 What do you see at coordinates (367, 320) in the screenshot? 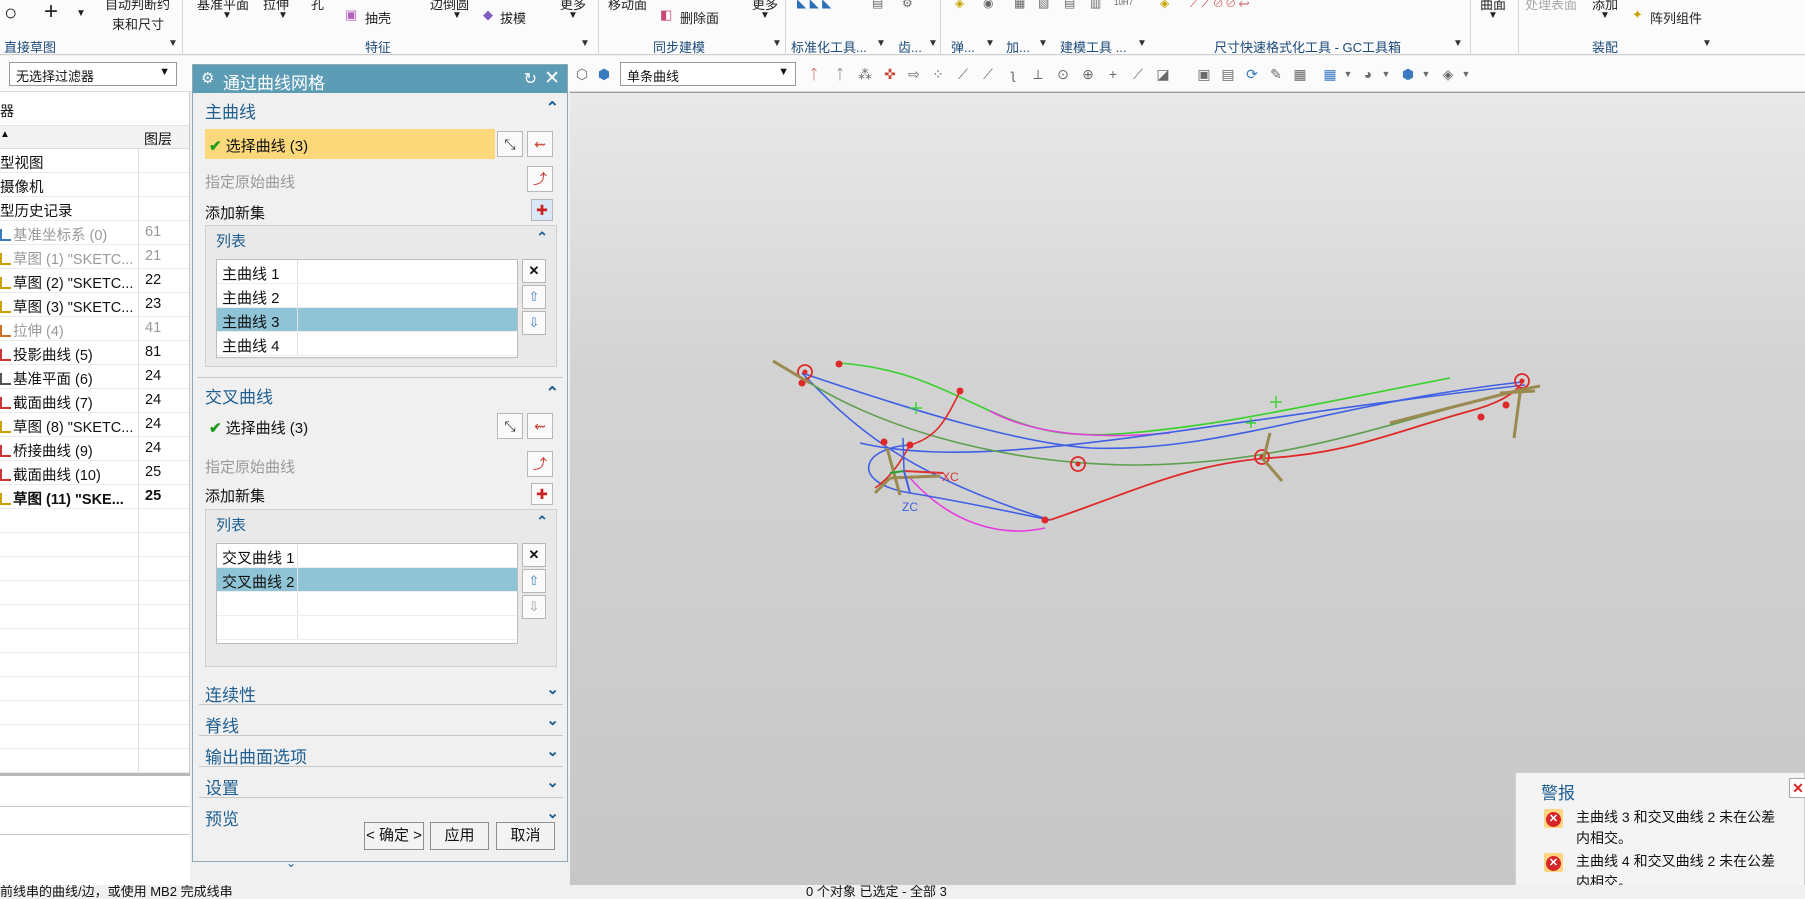
I see `primary-list-item: 主曲线 3` at bounding box center [367, 320].